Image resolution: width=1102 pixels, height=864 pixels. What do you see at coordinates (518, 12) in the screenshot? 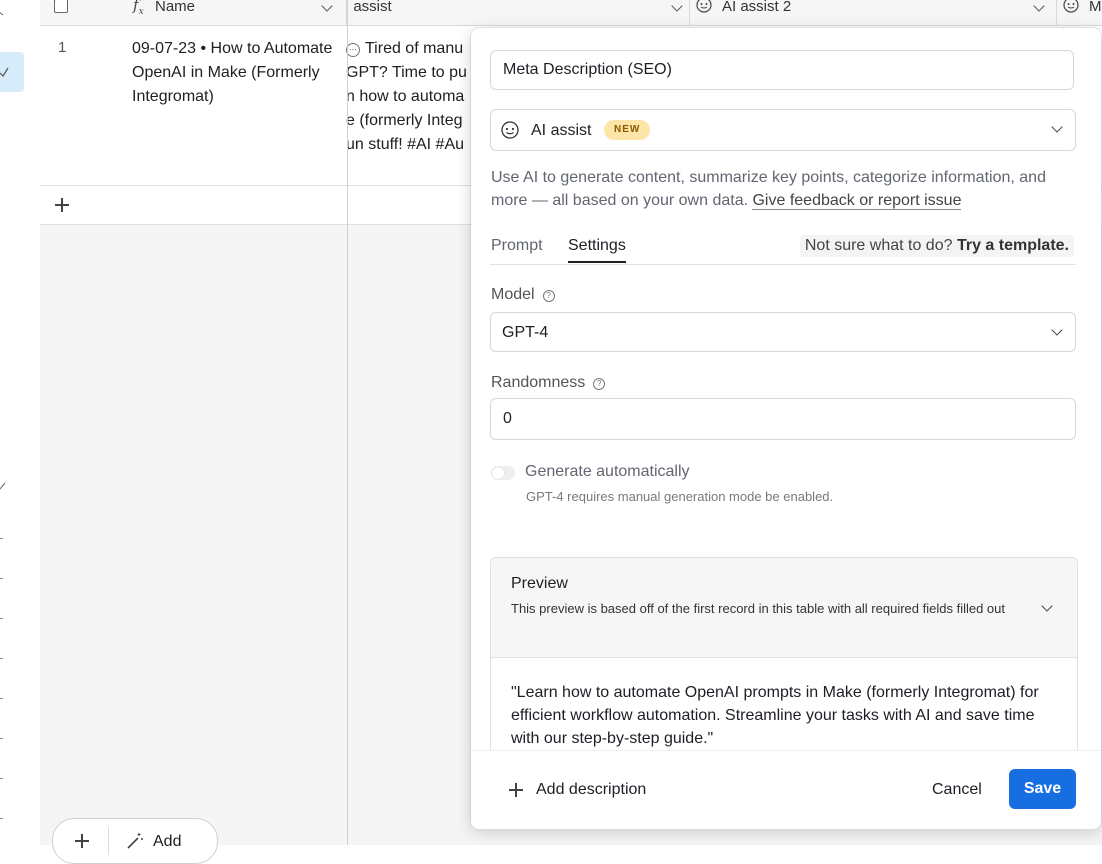
I see `column-header-ai-assist: I assist` at bounding box center [518, 12].